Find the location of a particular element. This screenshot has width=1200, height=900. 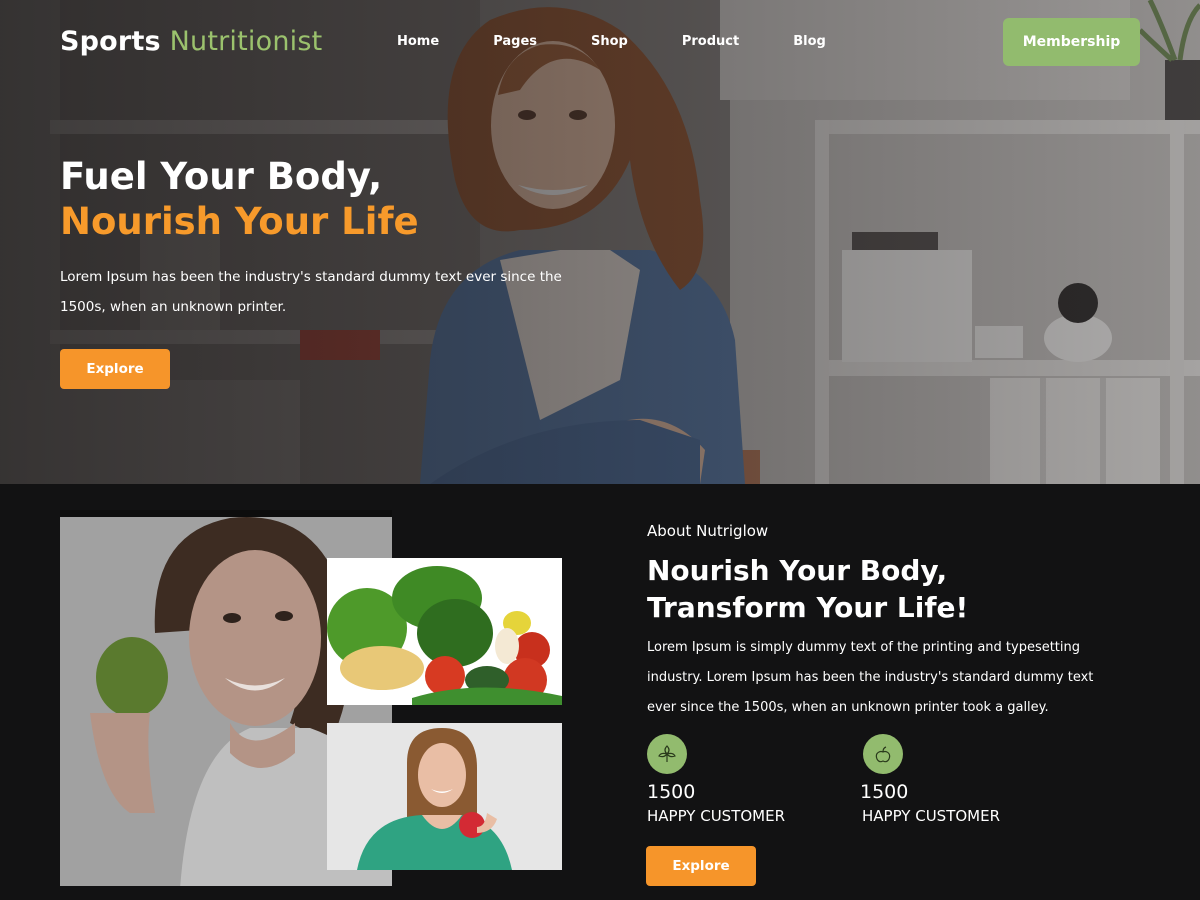

logo-word-sports: Sports is located at coordinates (110, 41).